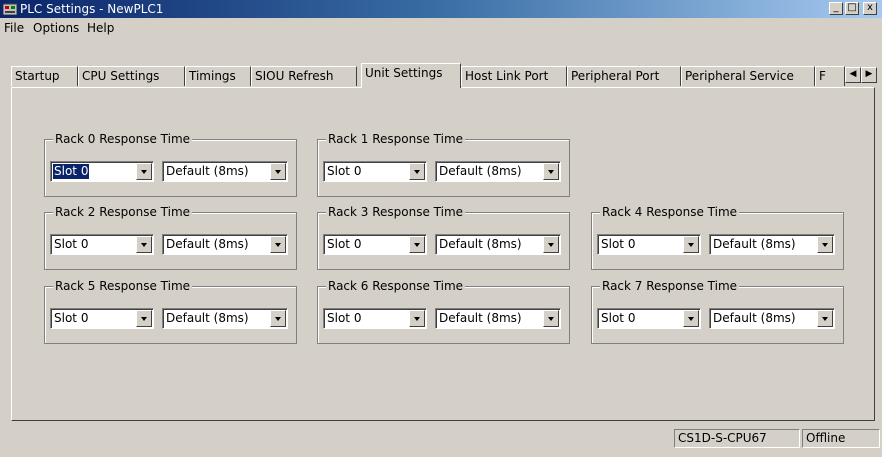 The width and height of the screenshot is (882, 457). I want to click on rack-1-time-select: Default (8ms), so click(498, 171).